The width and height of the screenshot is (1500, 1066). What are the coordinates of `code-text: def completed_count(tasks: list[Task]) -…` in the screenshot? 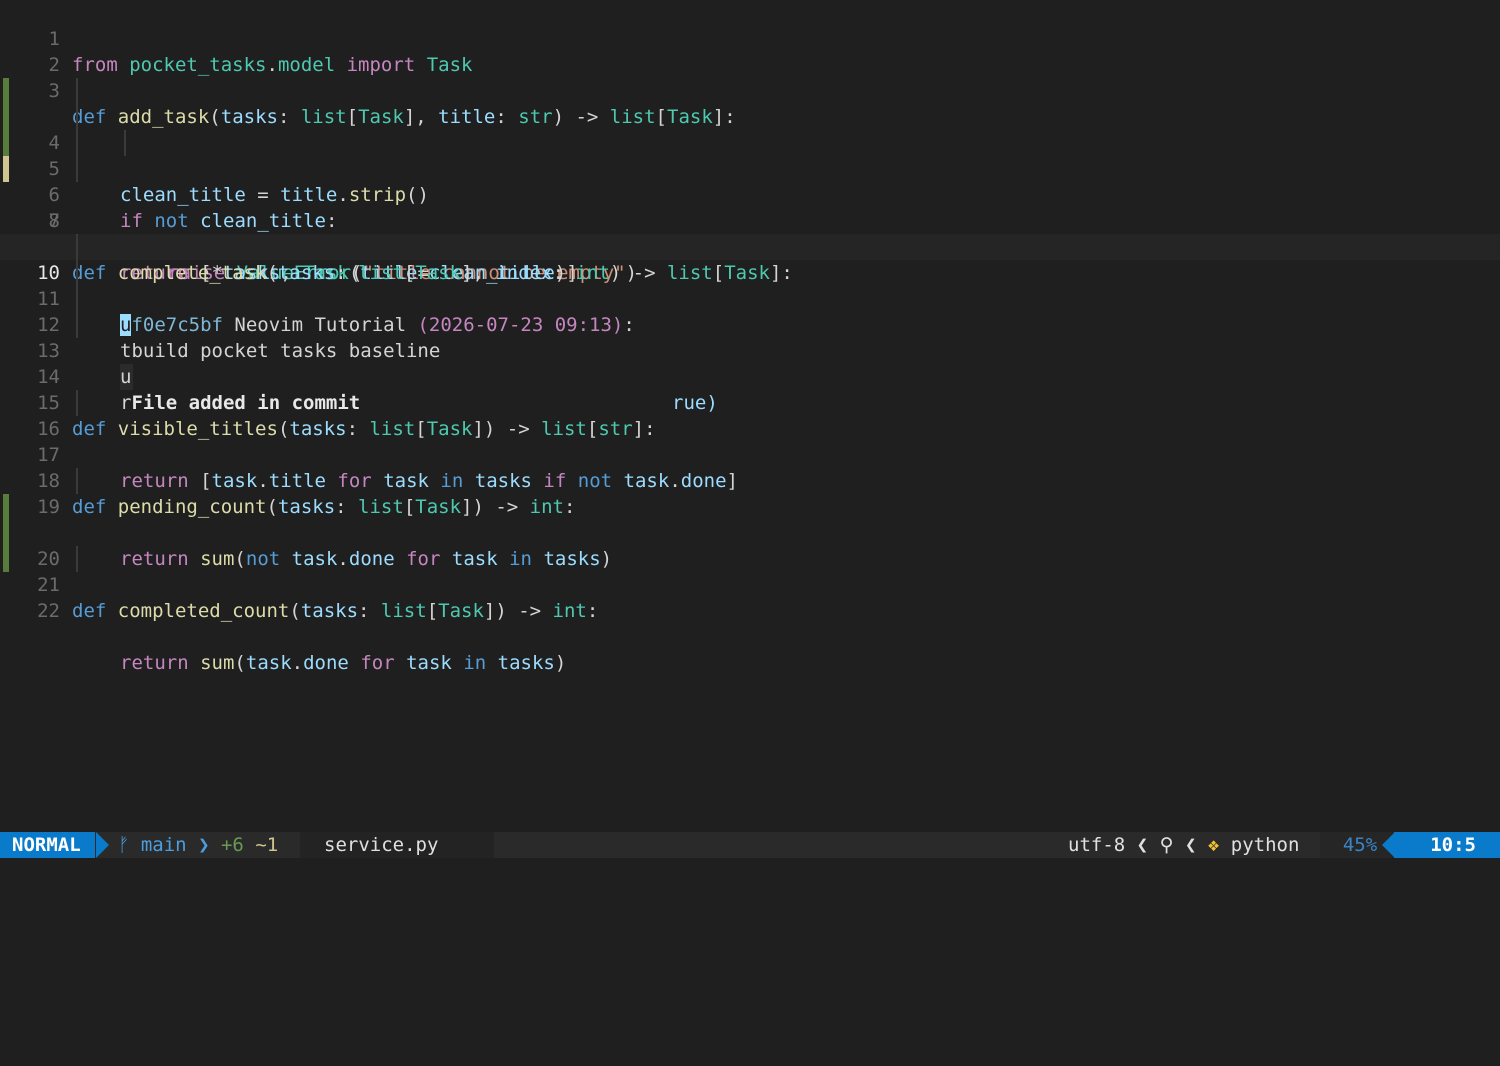 It's located at (335, 611).